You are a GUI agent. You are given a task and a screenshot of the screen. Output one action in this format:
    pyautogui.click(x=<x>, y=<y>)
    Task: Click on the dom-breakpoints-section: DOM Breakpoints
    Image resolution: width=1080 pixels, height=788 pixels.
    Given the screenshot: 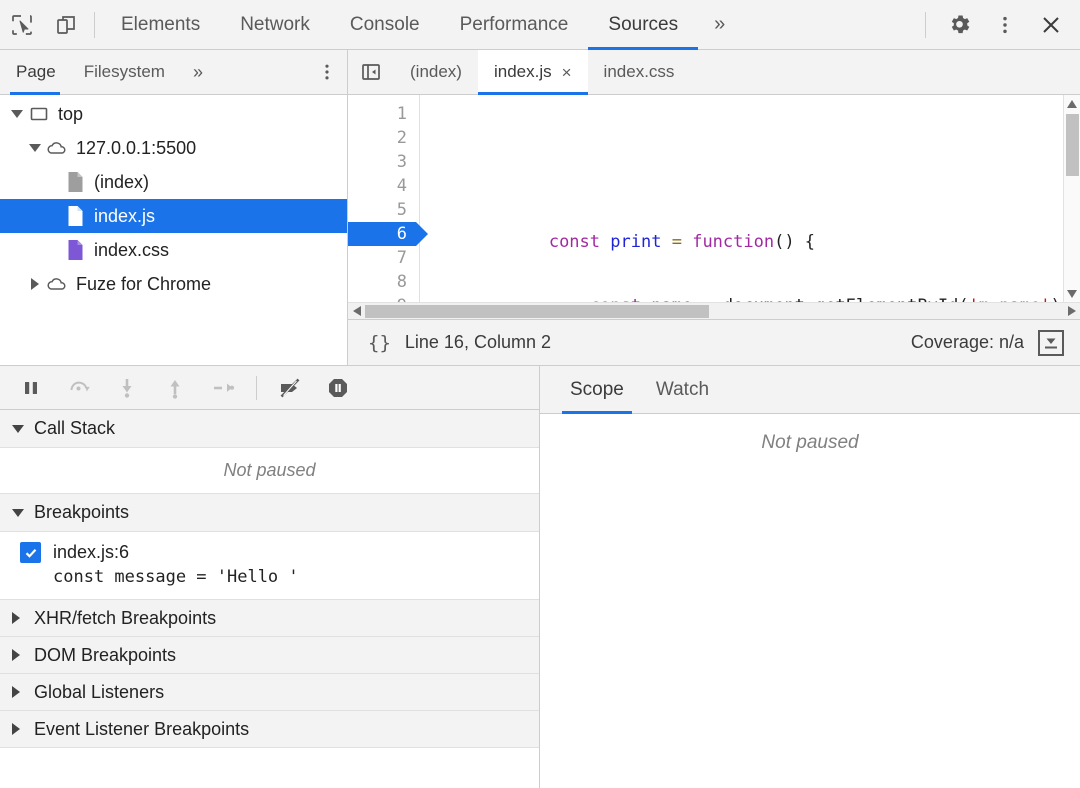 What is the action you would take?
    pyautogui.click(x=269, y=655)
    